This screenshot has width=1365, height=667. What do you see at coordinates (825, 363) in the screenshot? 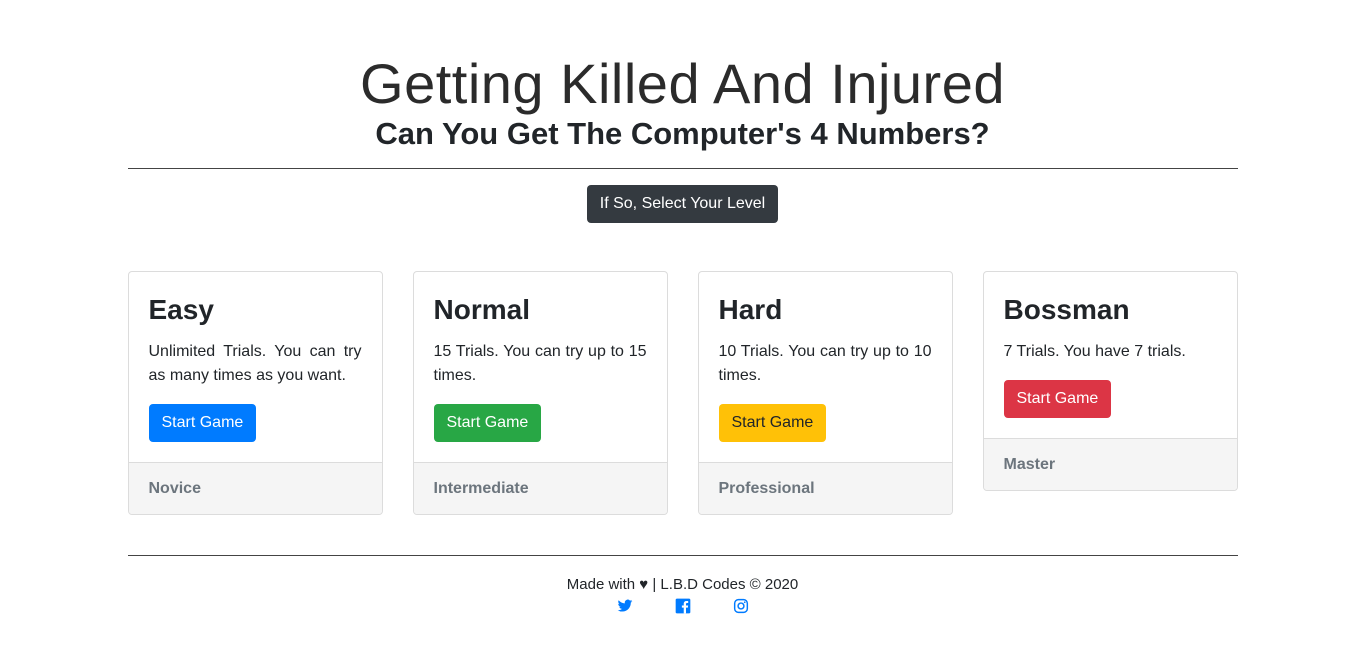
I see `card-text: 10 Trials. You can try up to 10 times.` at bounding box center [825, 363].